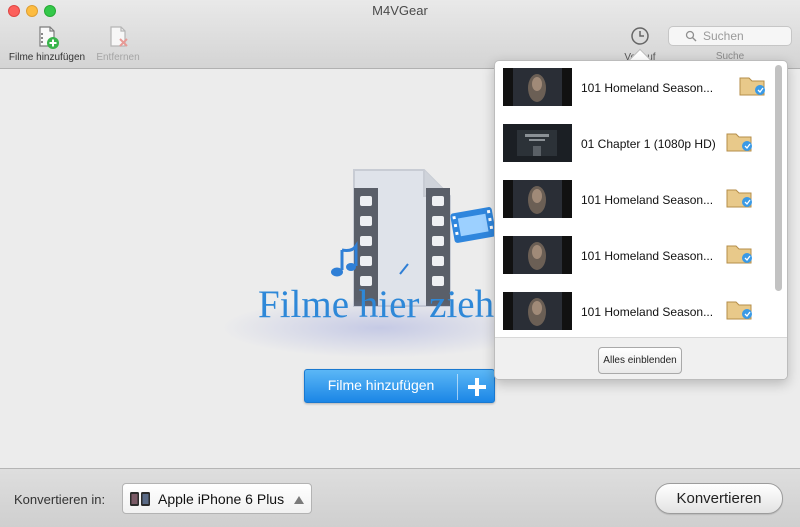 The height and width of the screenshot is (527, 800). I want to click on add-movies-toolbar-button: Filme hinzufügen, so click(47, 43).